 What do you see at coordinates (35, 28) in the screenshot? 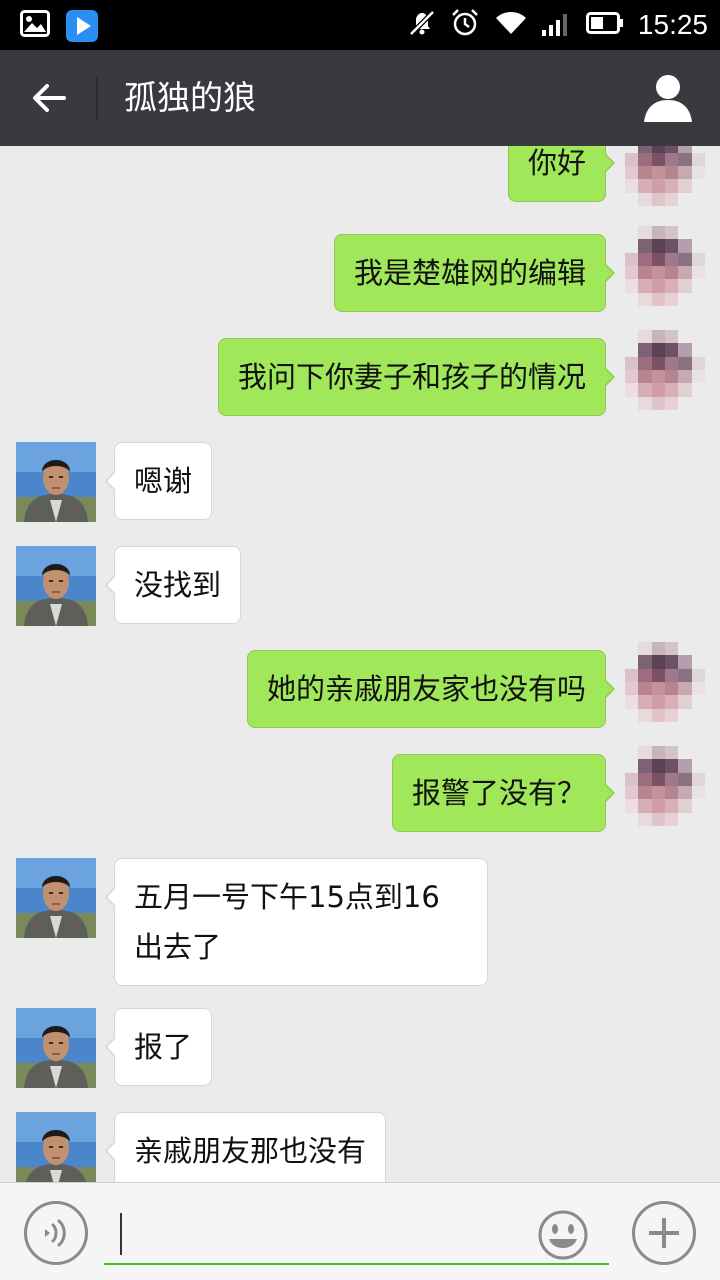
I see `gallery-notification-icon` at bounding box center [35, 28].